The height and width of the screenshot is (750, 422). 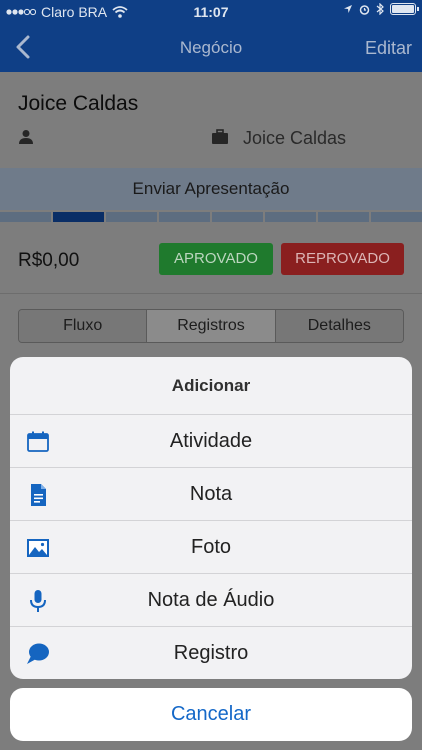 I want to click on sheet-item-atividade: Atividade, so click(x=211, y=441).